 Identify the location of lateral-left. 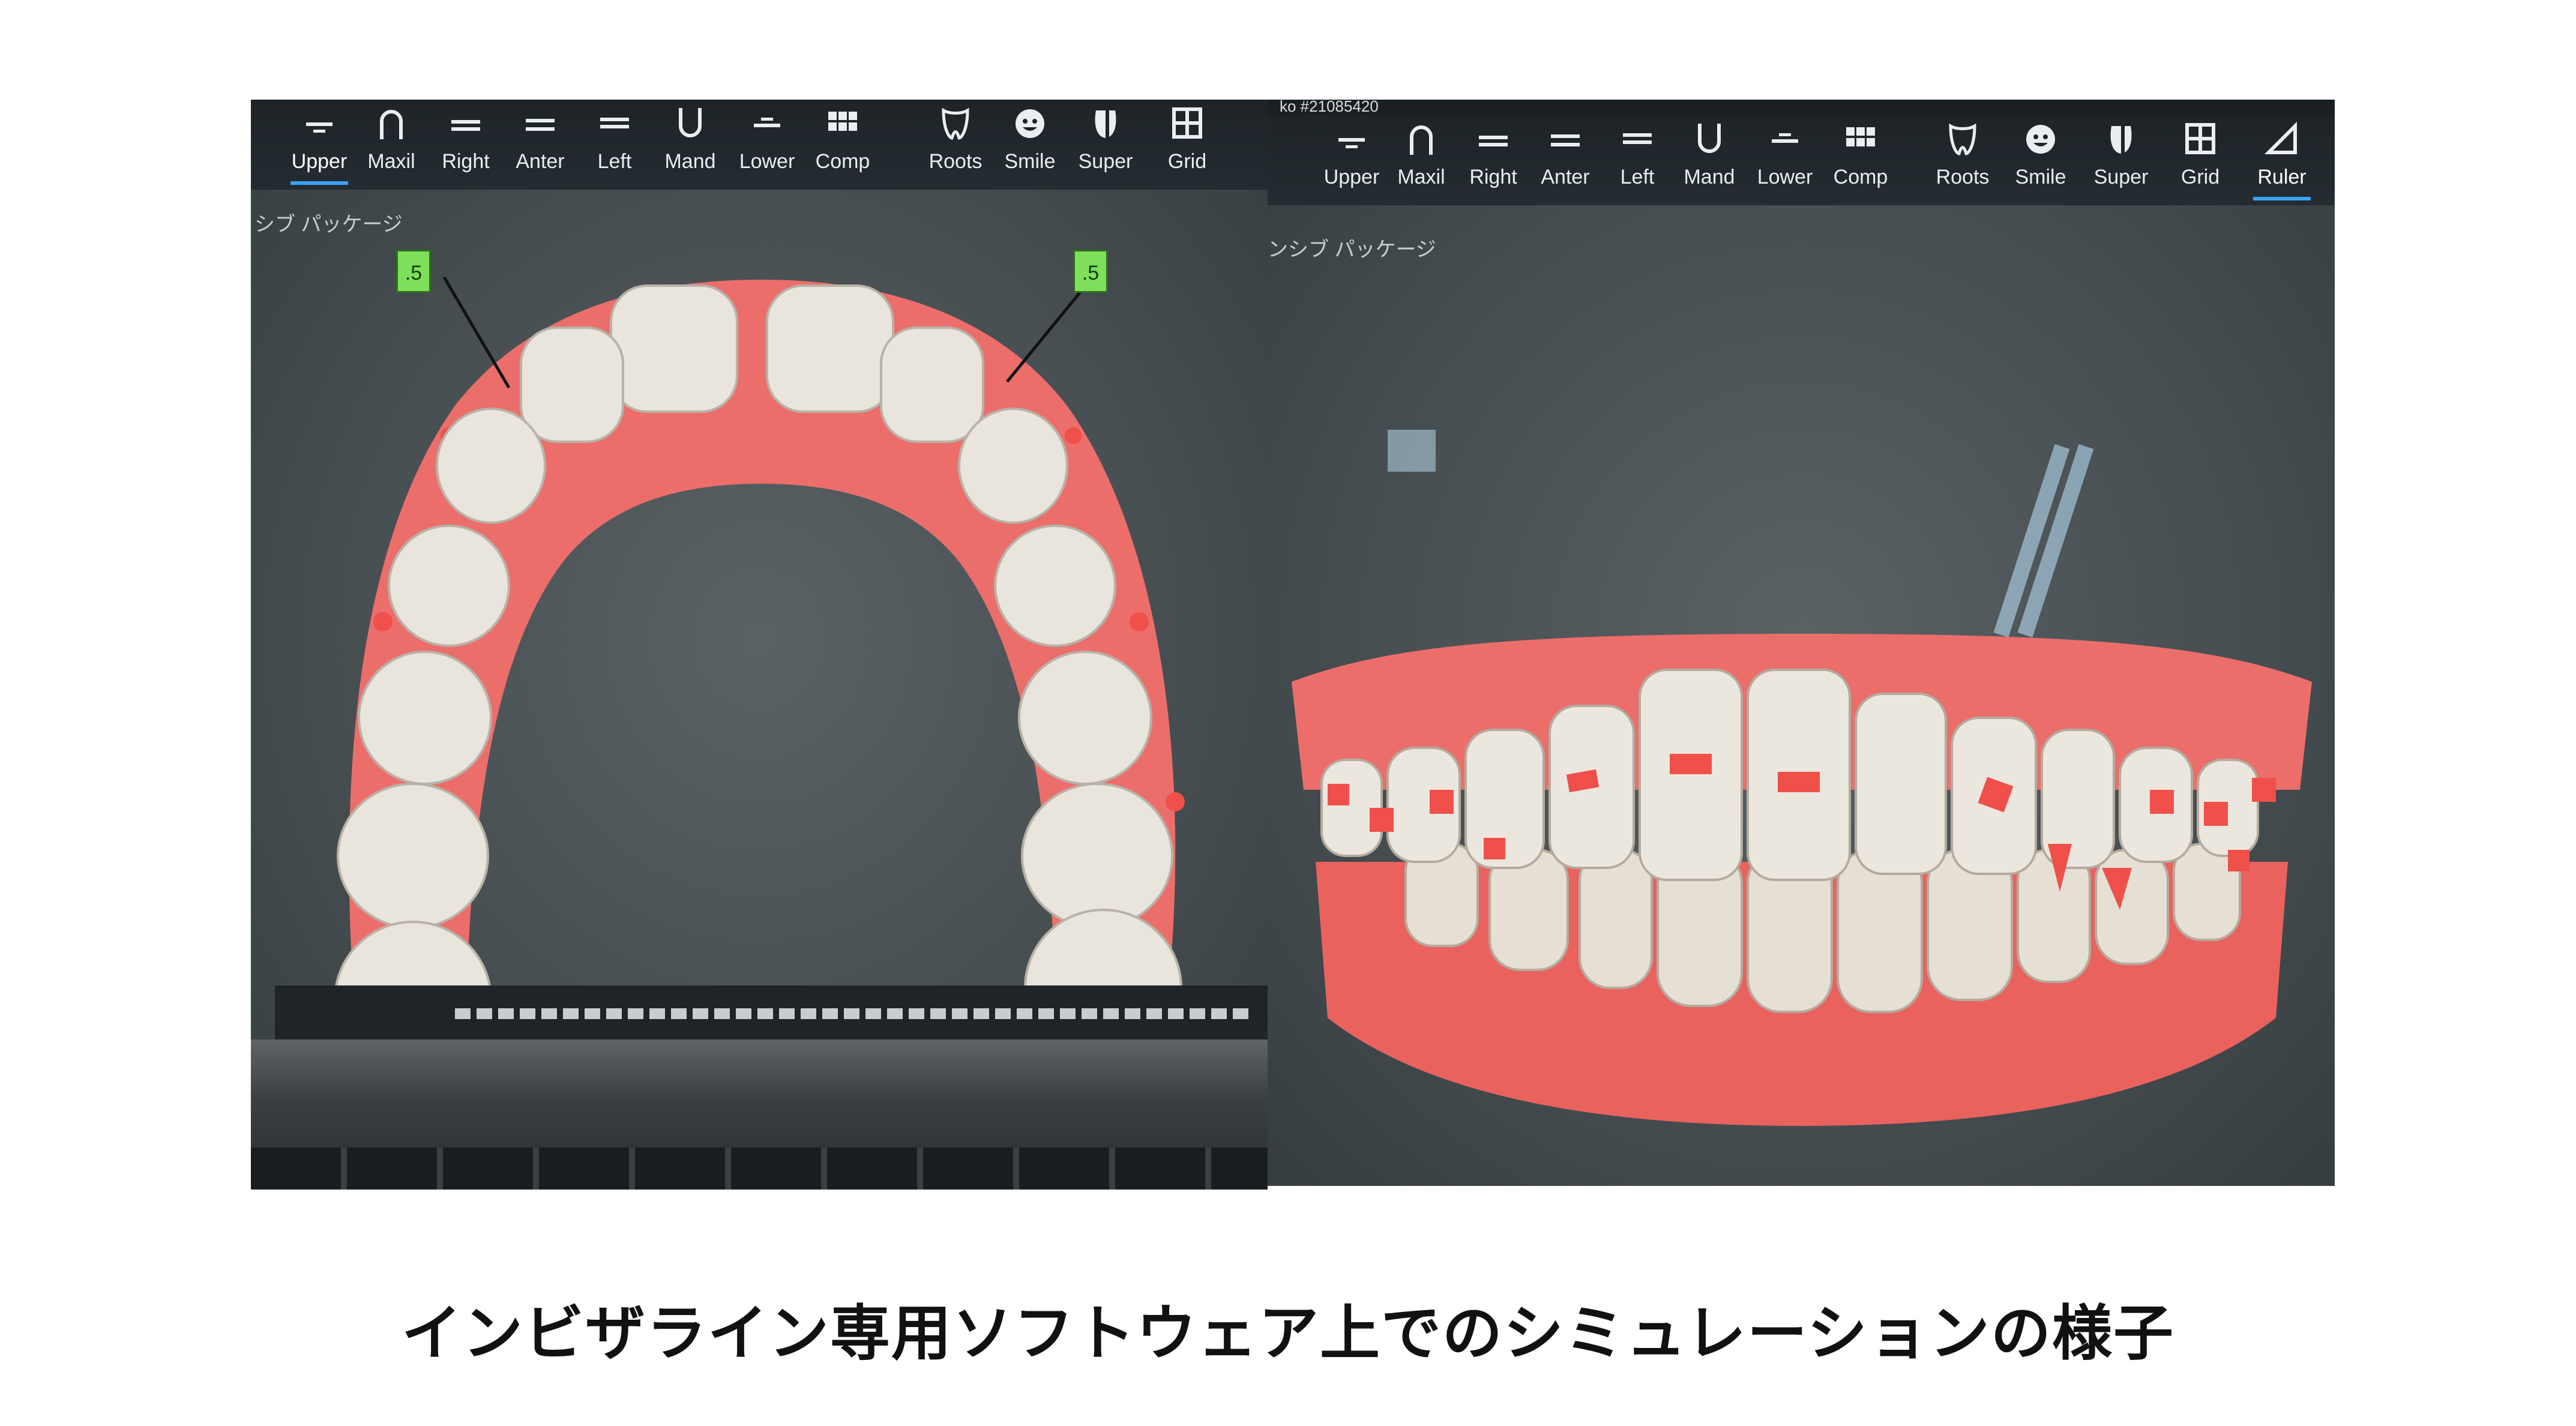
(572, 384).